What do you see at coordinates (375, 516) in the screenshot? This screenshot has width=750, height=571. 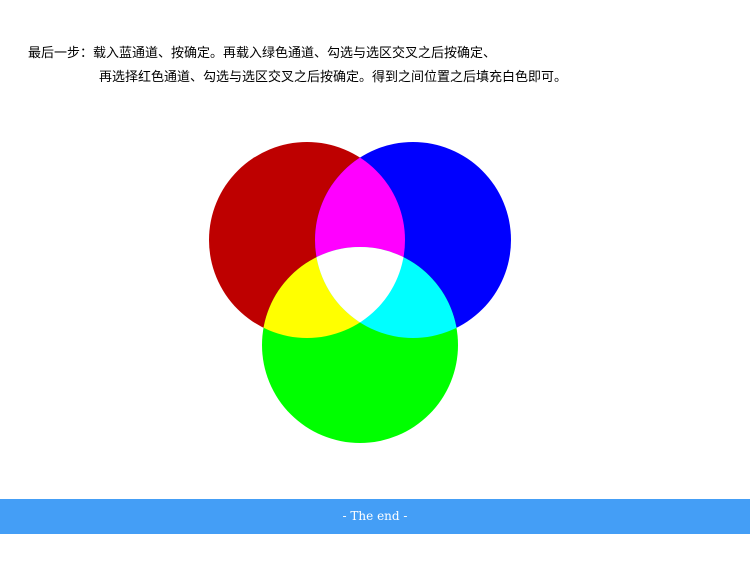 I see `footer-banner: - The end -` at bounding box center [375, 516].